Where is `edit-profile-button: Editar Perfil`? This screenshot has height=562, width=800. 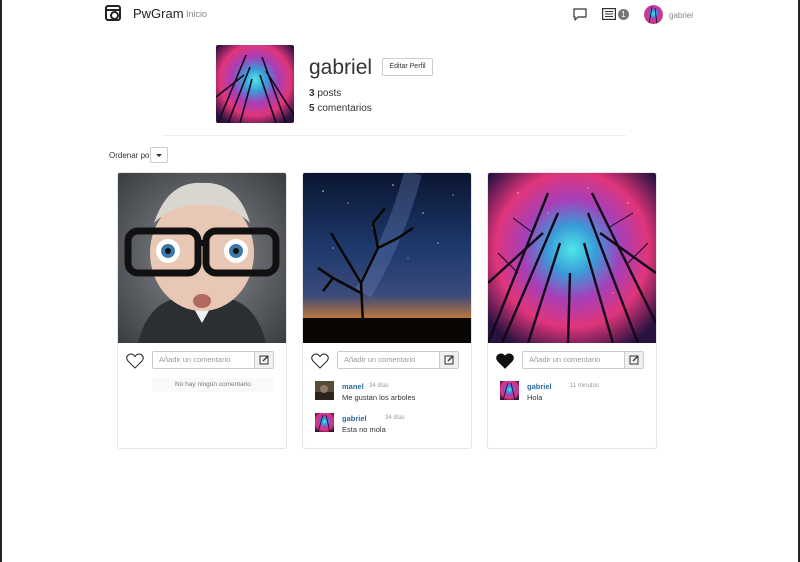
edit-profile-button: Editar Perfil is located at coordinates (407, 67).